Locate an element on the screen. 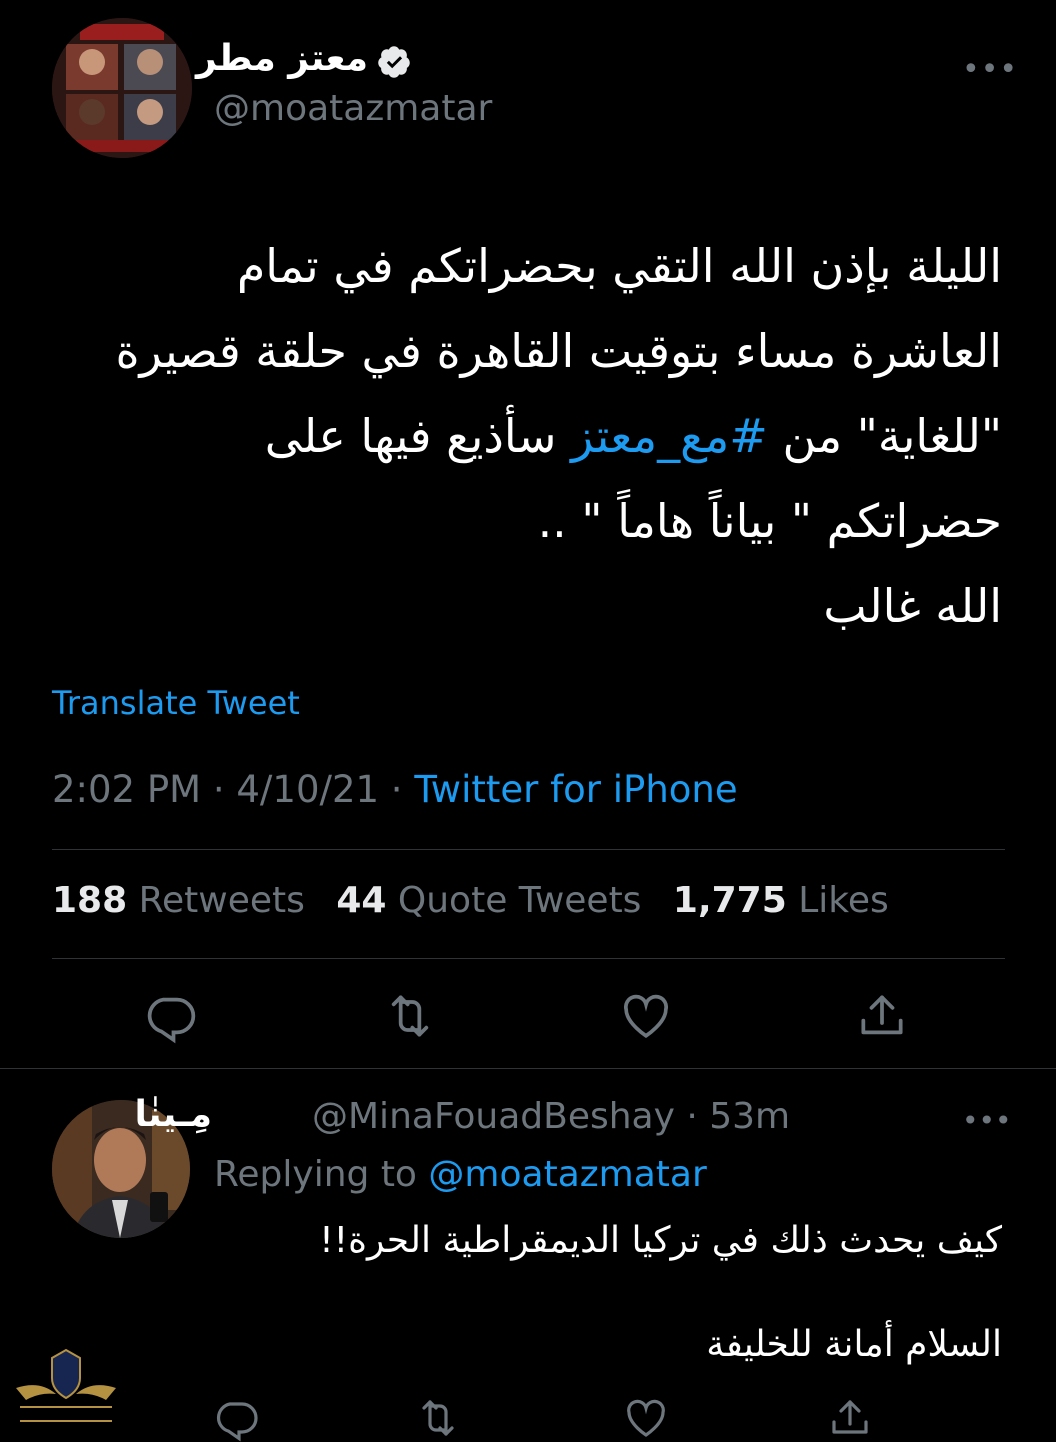  likes-label: Likes is located at coordinates (843, 900).